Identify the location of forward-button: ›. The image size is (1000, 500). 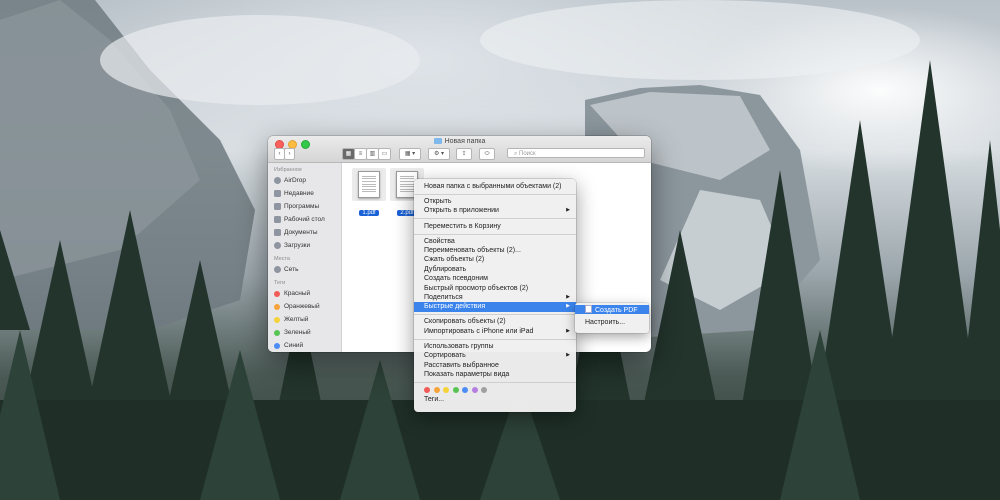
(289, 154).